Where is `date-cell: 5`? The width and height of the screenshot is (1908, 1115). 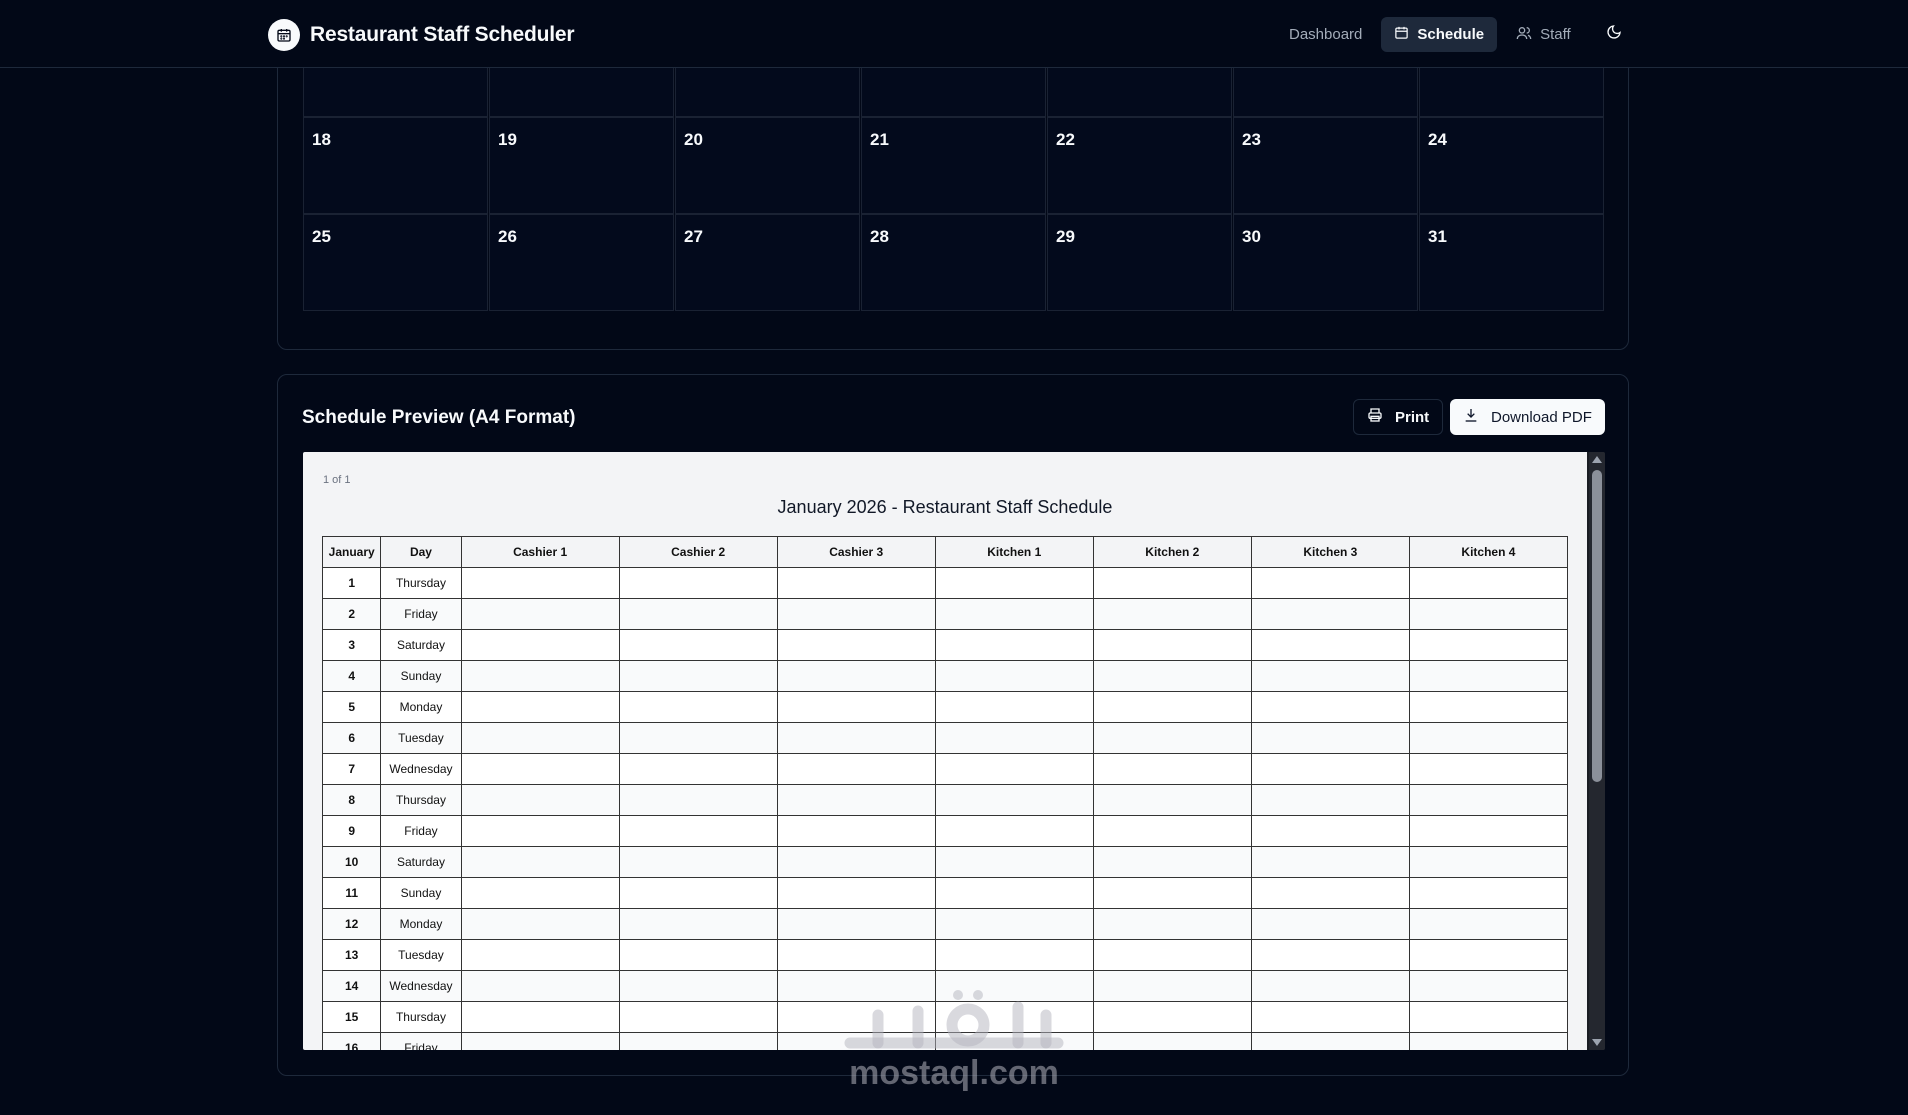 date-cell: 5 is located at coordinates (351, 707).